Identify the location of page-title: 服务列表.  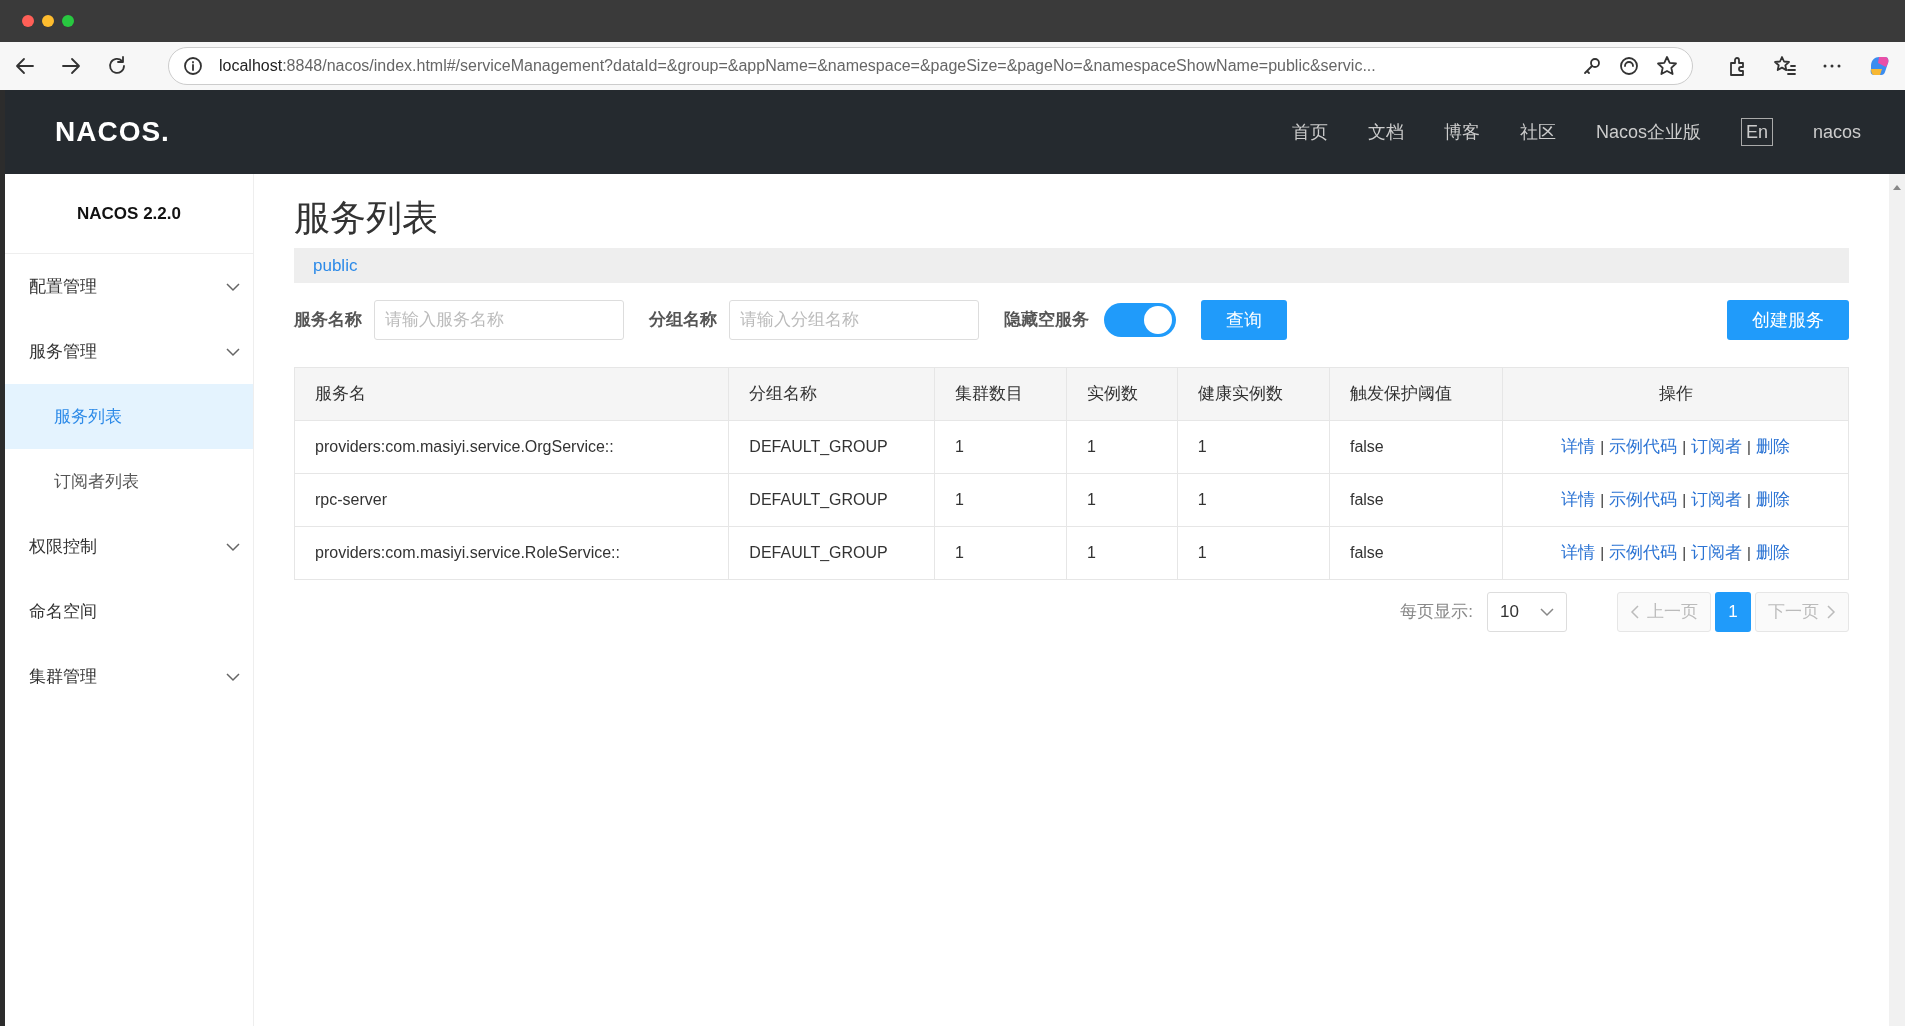
(366, 217).